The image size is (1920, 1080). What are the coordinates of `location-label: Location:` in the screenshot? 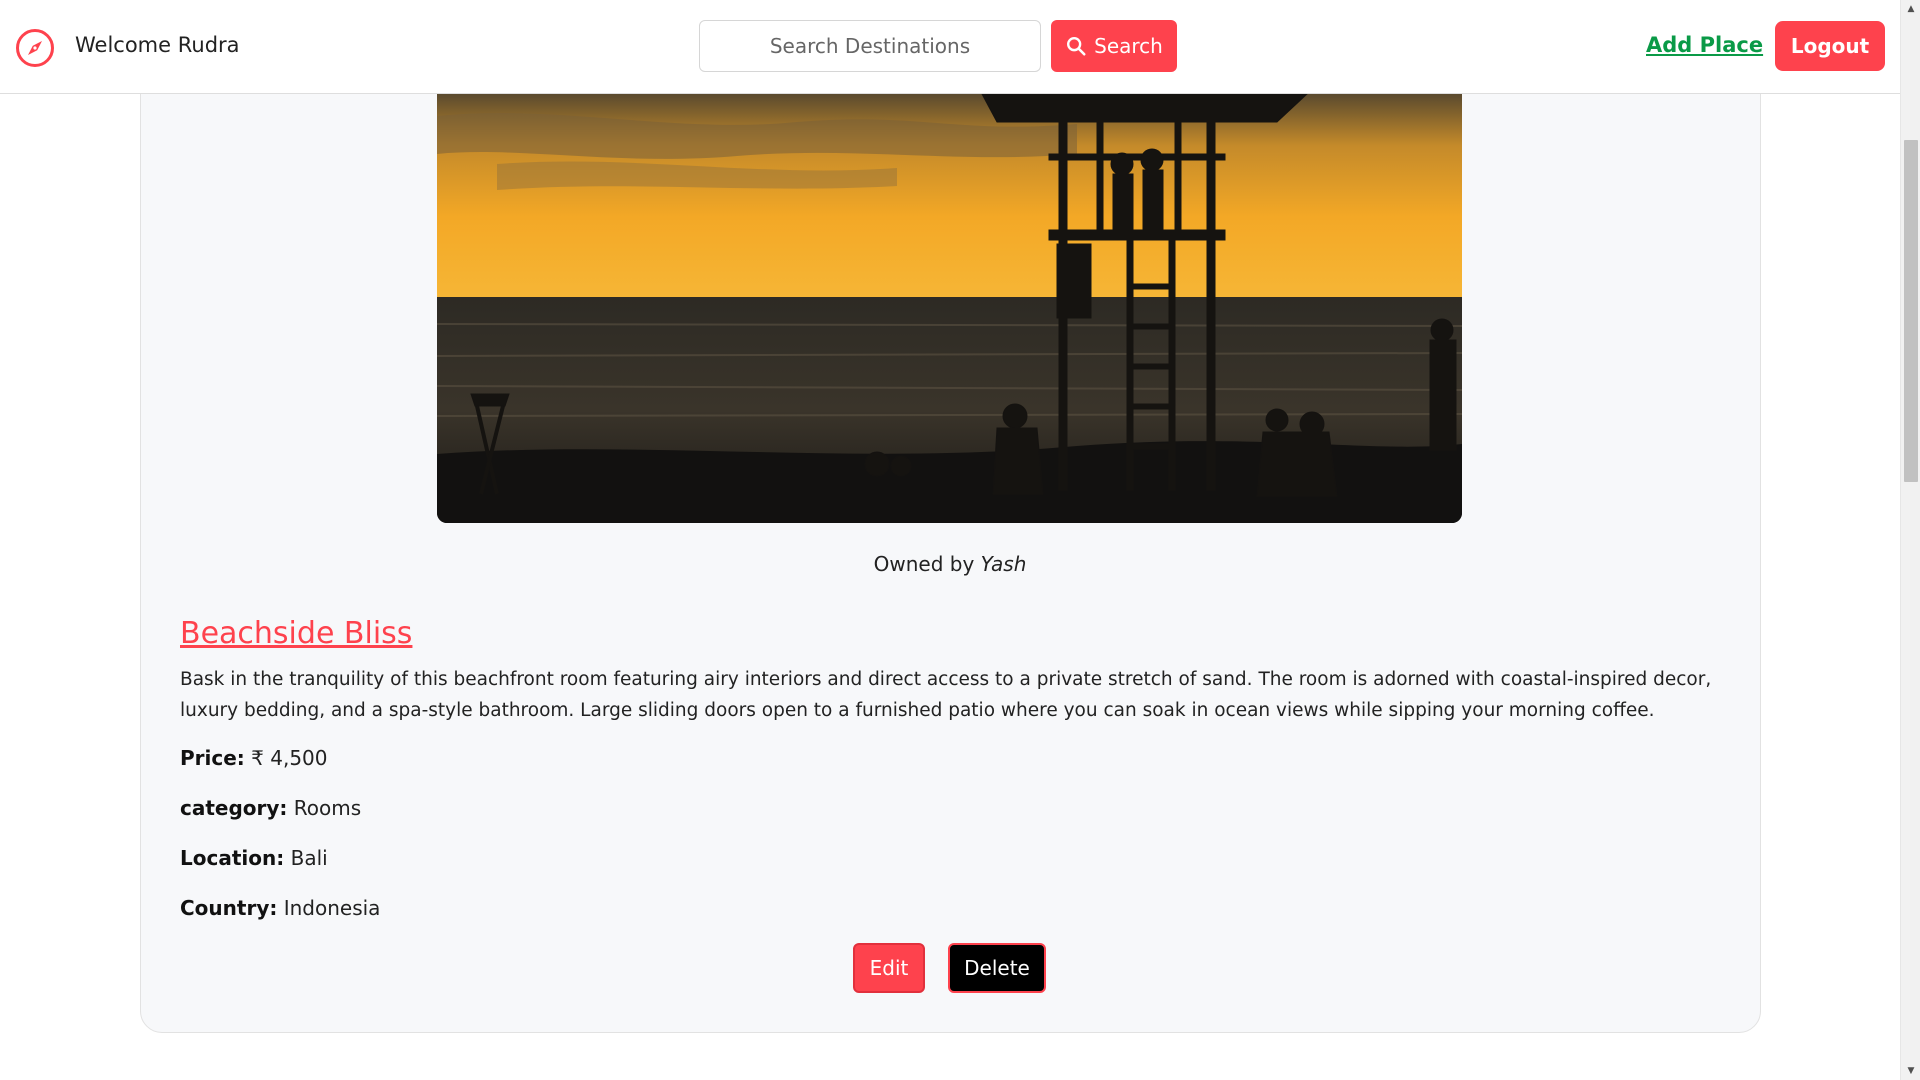 It's located at (232, 858).